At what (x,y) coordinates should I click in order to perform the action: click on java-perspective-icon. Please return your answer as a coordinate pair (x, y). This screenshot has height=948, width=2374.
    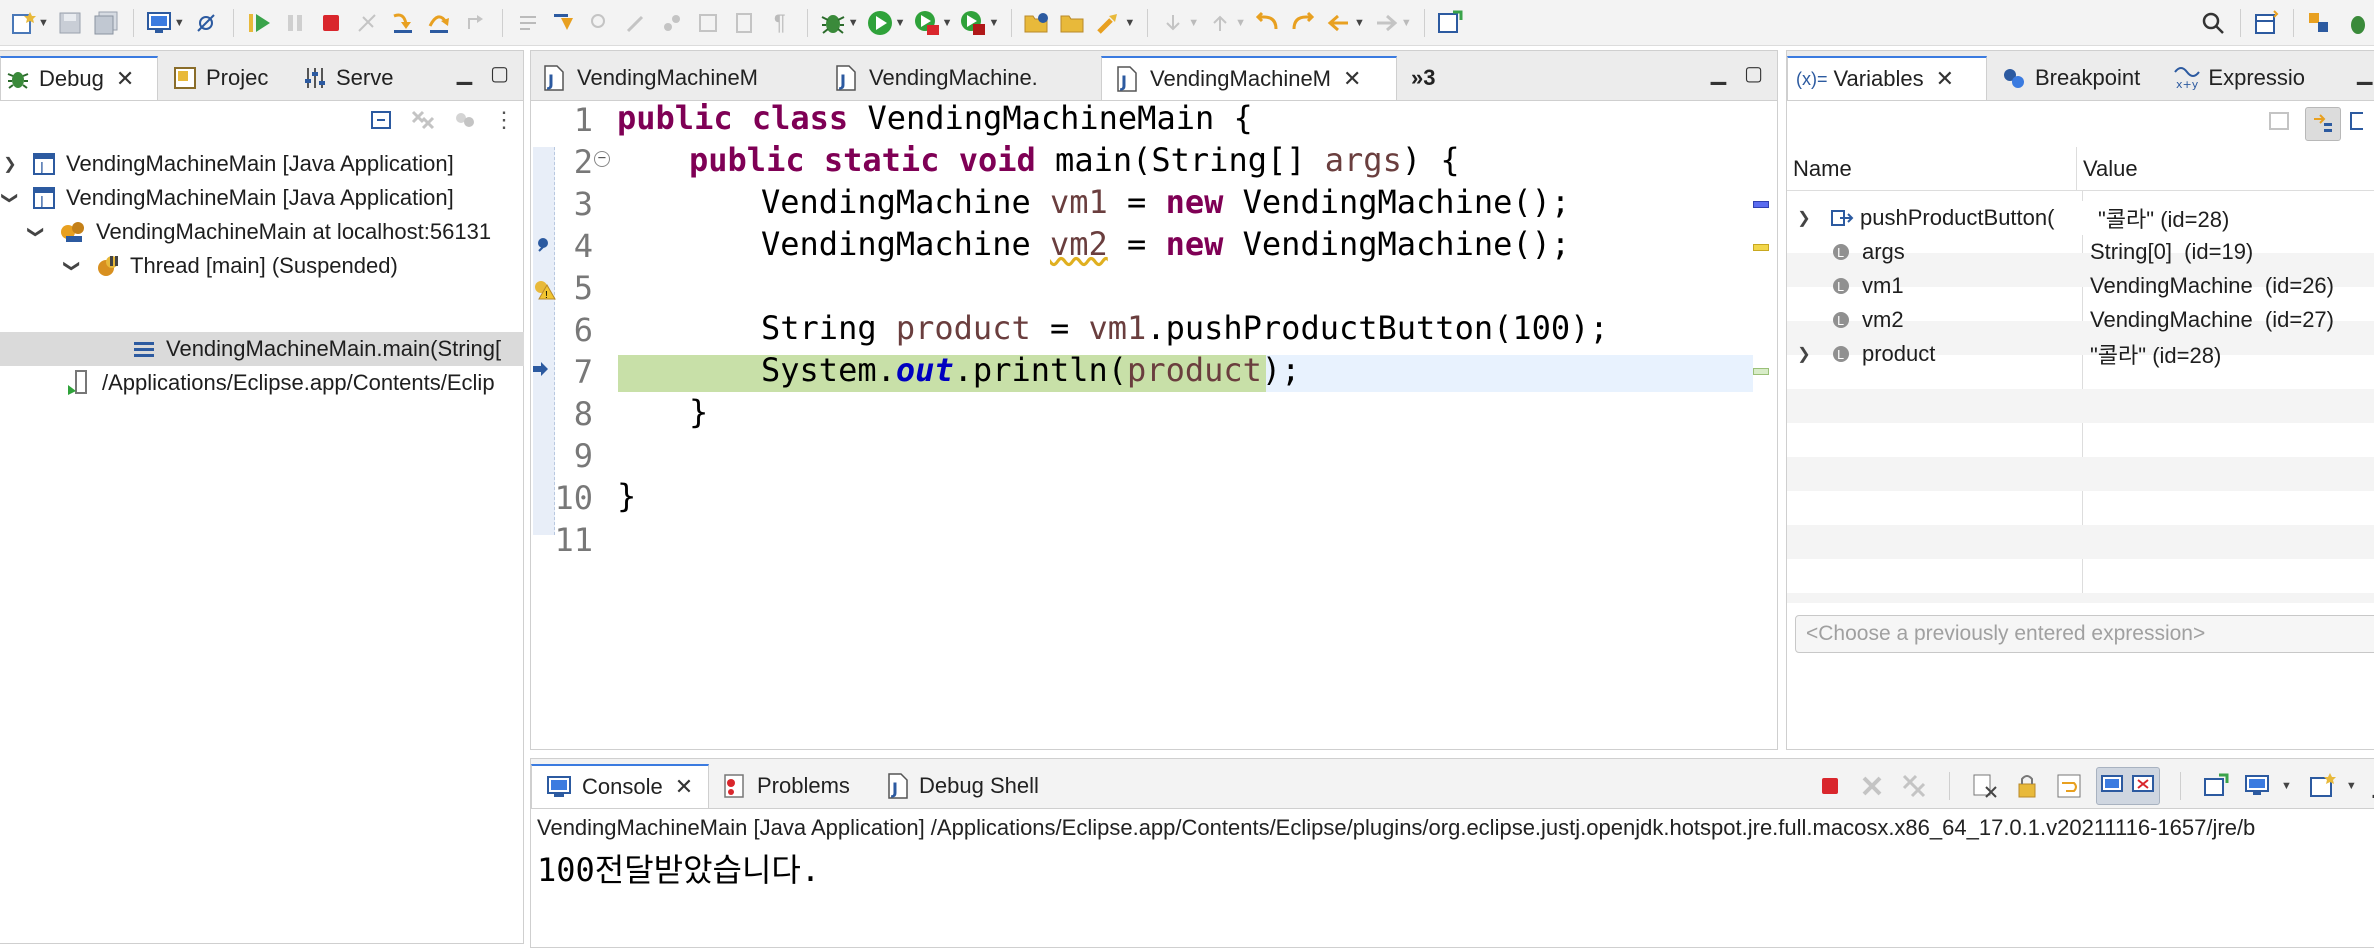
    Looking at the image, I should click on (2319, 23).